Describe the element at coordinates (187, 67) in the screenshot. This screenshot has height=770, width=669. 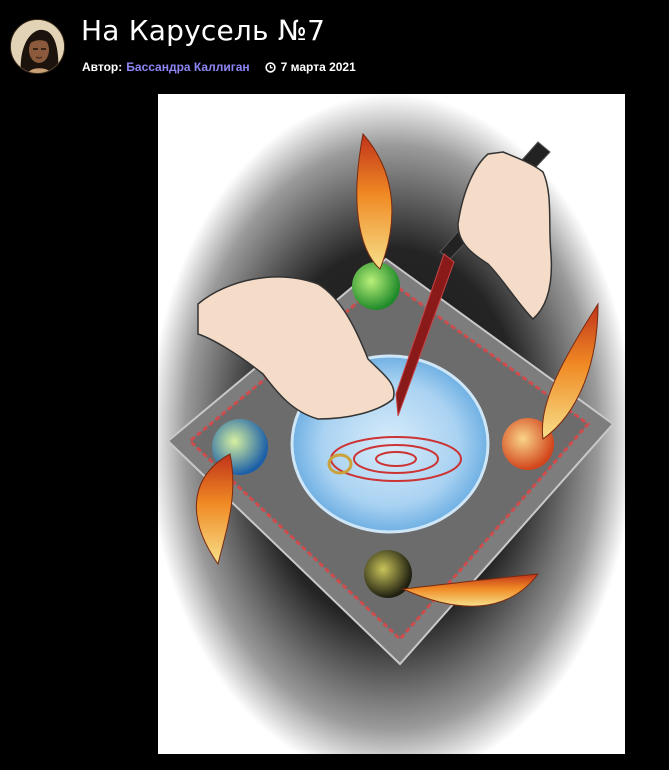
I see `author-link: Бассандра Каллиган` at that location.